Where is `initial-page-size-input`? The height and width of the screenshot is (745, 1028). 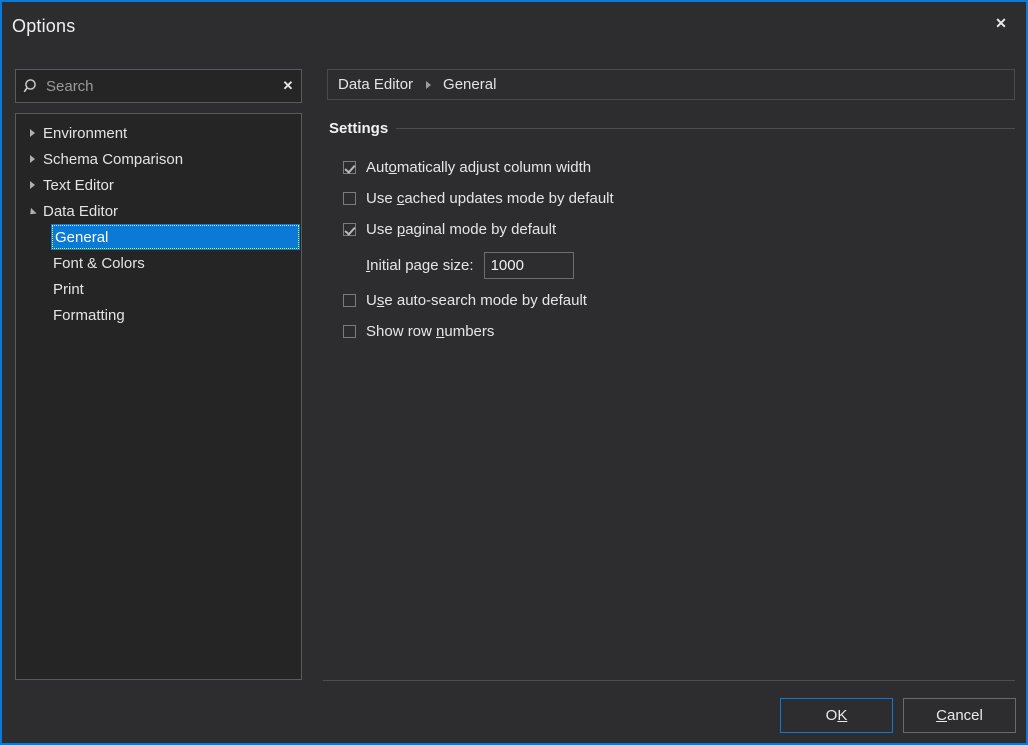
initial-page-size-input is located at coordinates (528, 265).